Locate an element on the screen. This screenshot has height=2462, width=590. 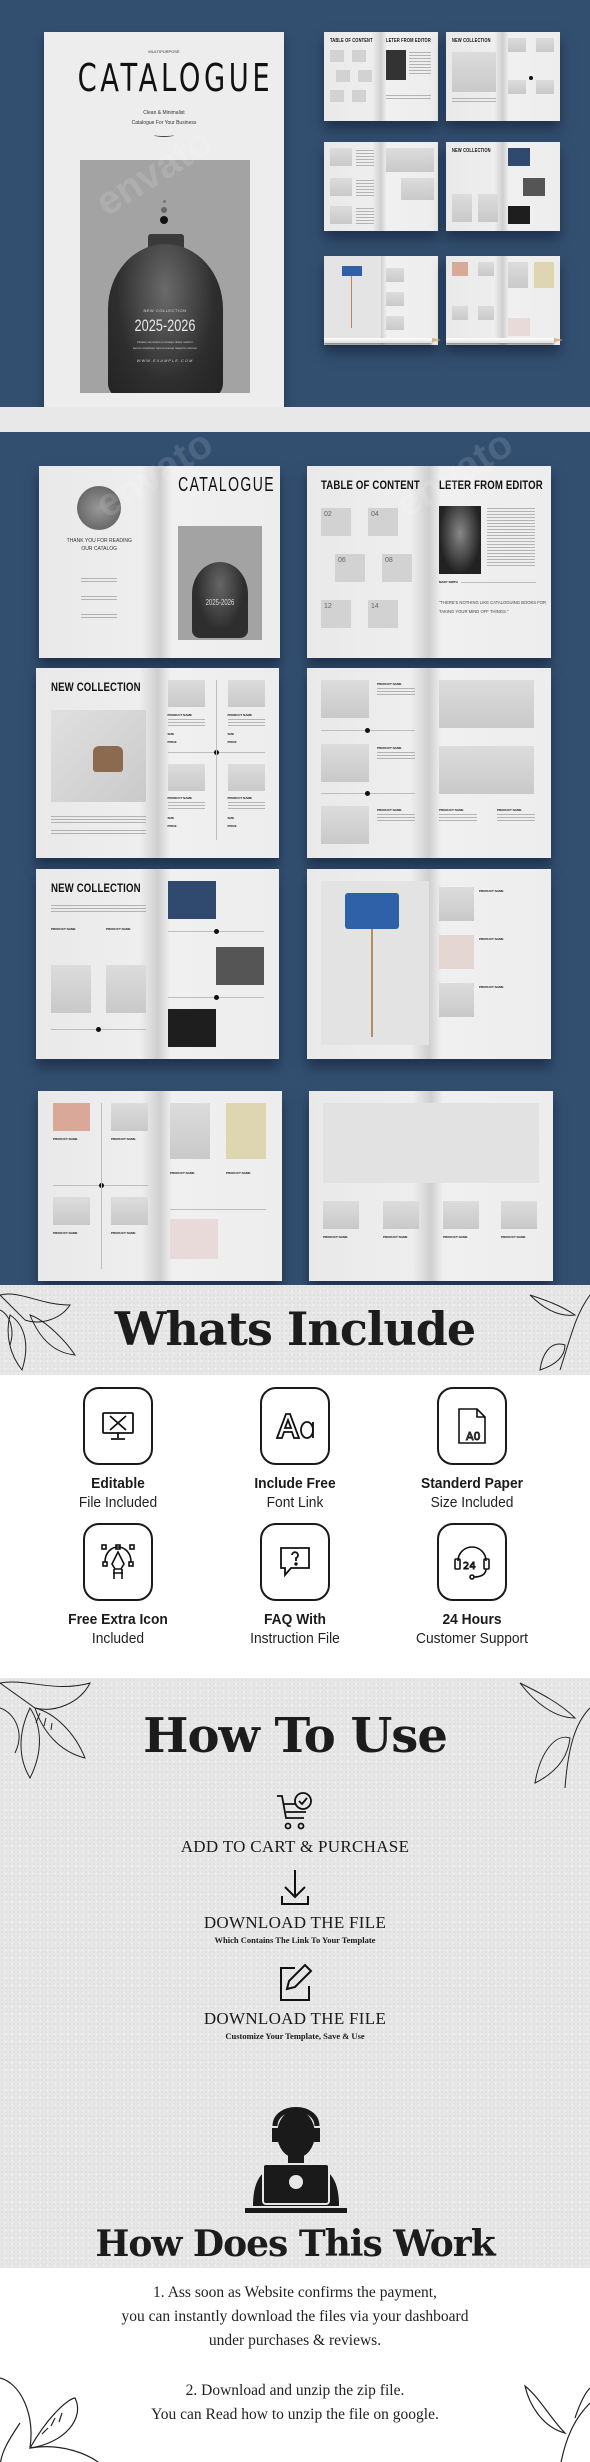
toc-entry: 04 is located at coordinates (383, 522).